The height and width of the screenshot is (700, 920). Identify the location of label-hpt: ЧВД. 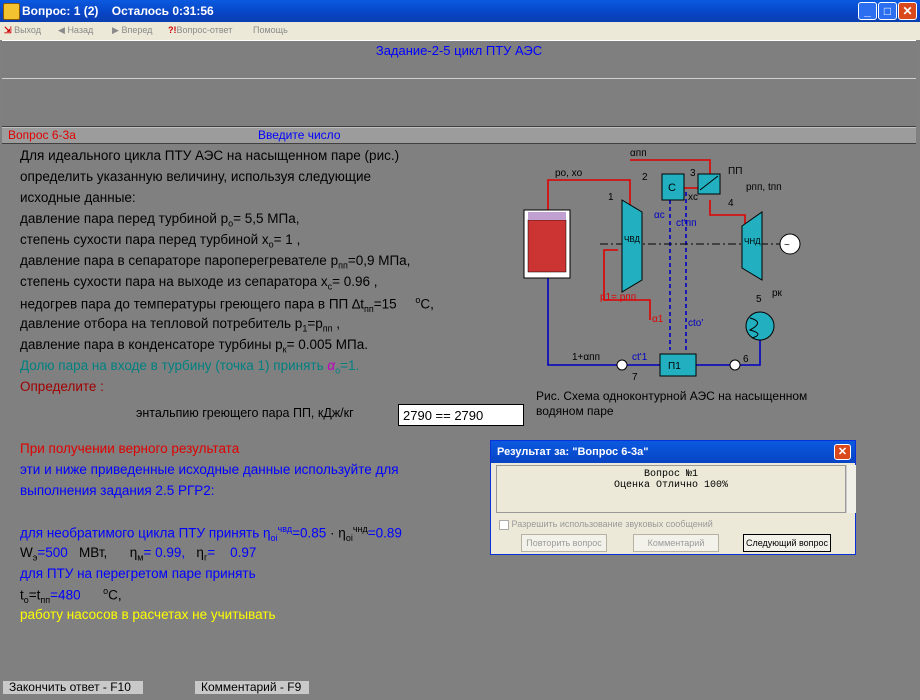
(632, 239).